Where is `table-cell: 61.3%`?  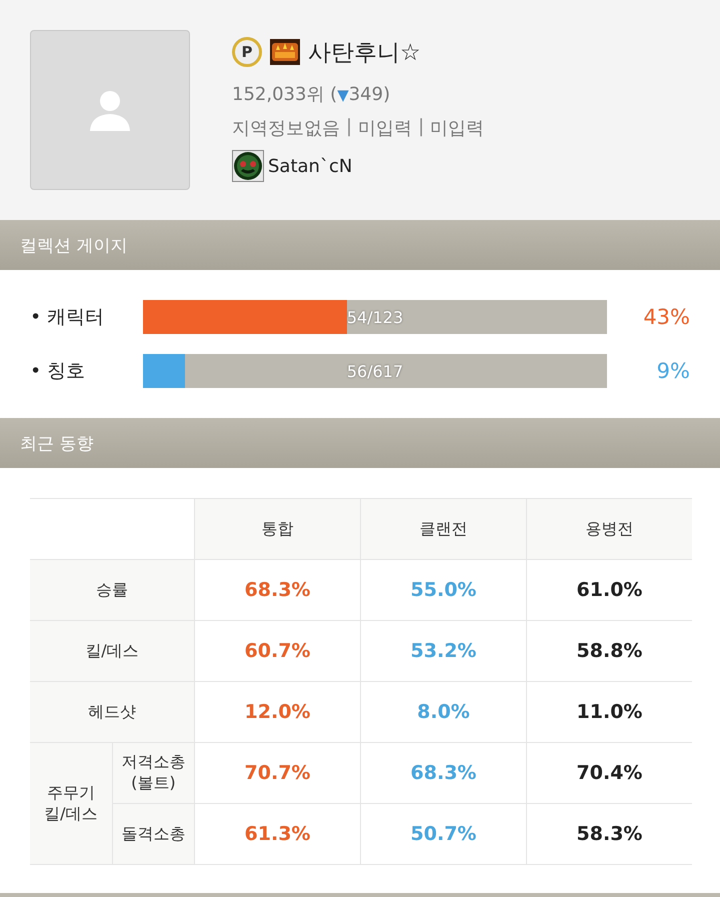 table-cell: 61.3% is located at coordinates (277, 834).